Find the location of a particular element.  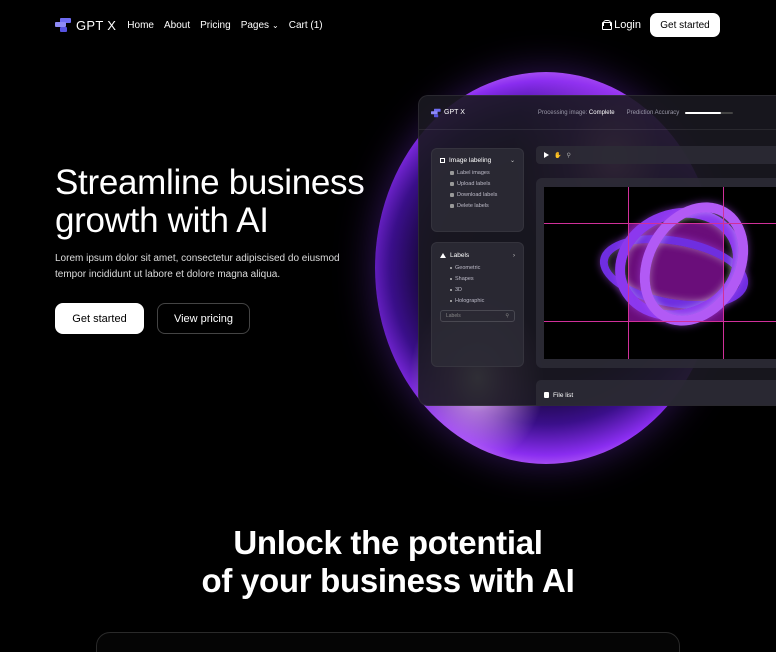

nav-links: Home About Pricing Pages ⌄ Cart (1) is located at coordinates (224, 25).